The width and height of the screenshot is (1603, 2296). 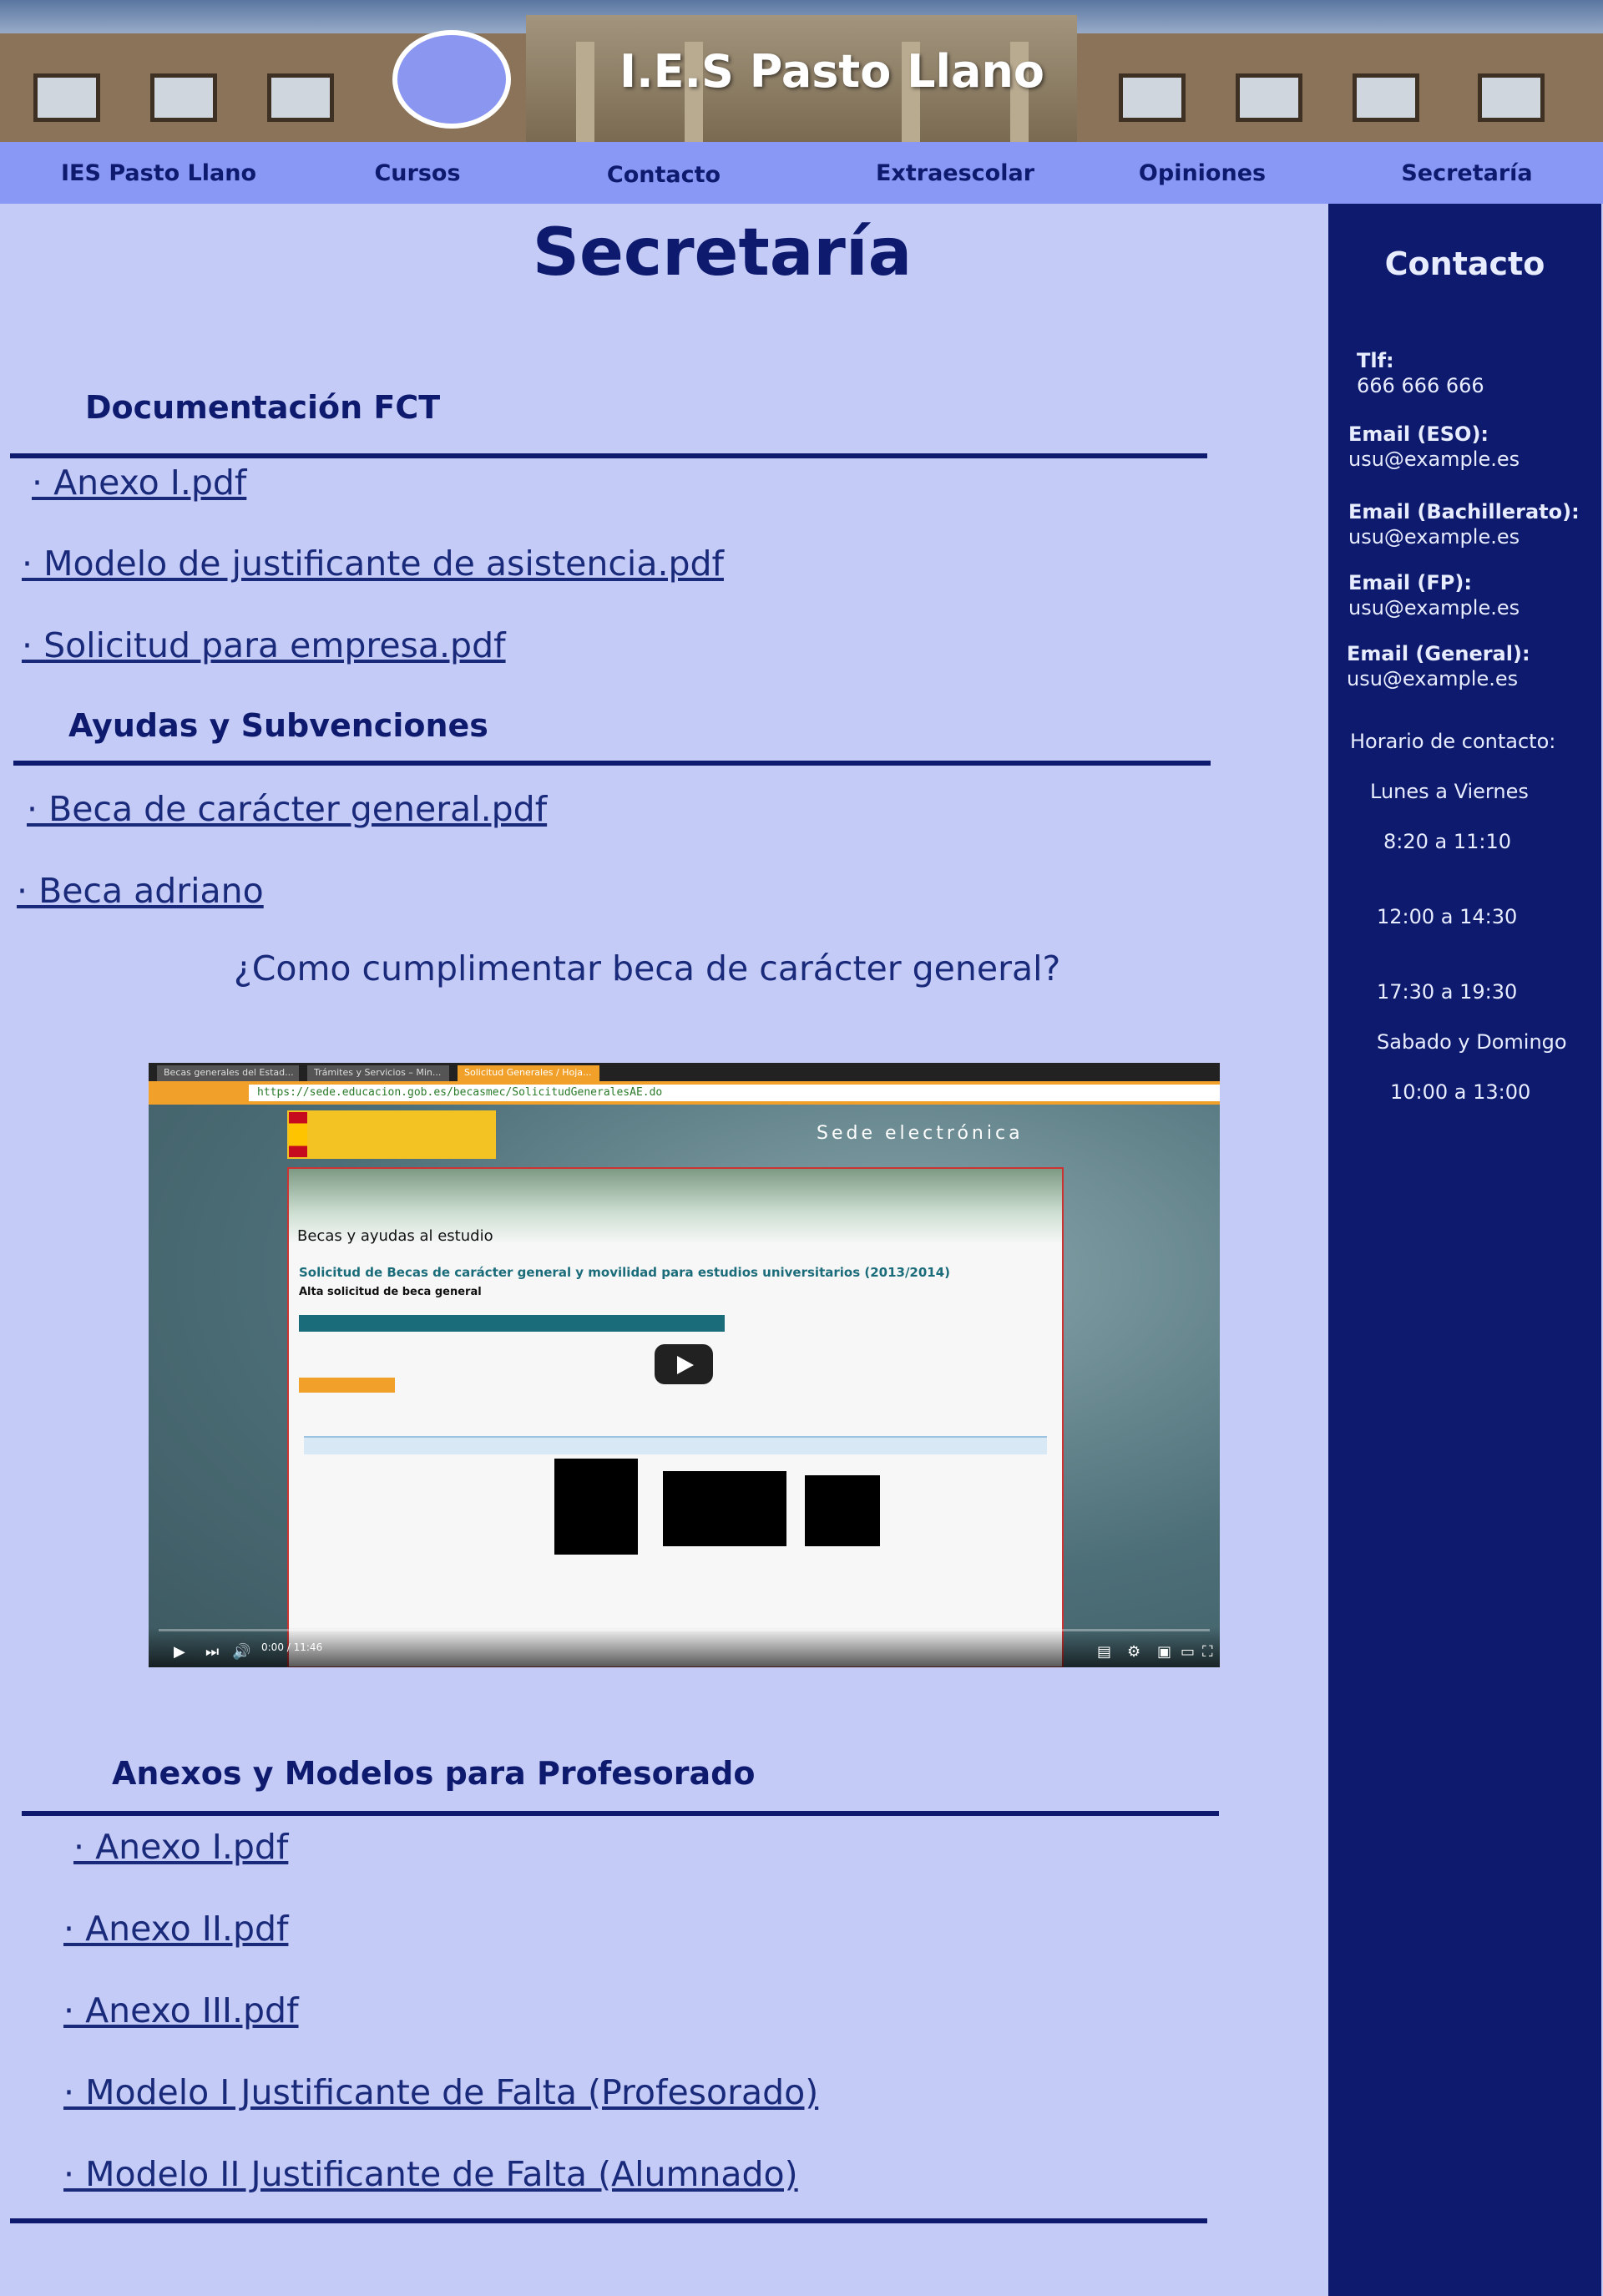 What do you see at coordinates (1410, 582) in the screenshot?
I see `email-label-fp: Email (FP):` at bounding box center [1410, 582].